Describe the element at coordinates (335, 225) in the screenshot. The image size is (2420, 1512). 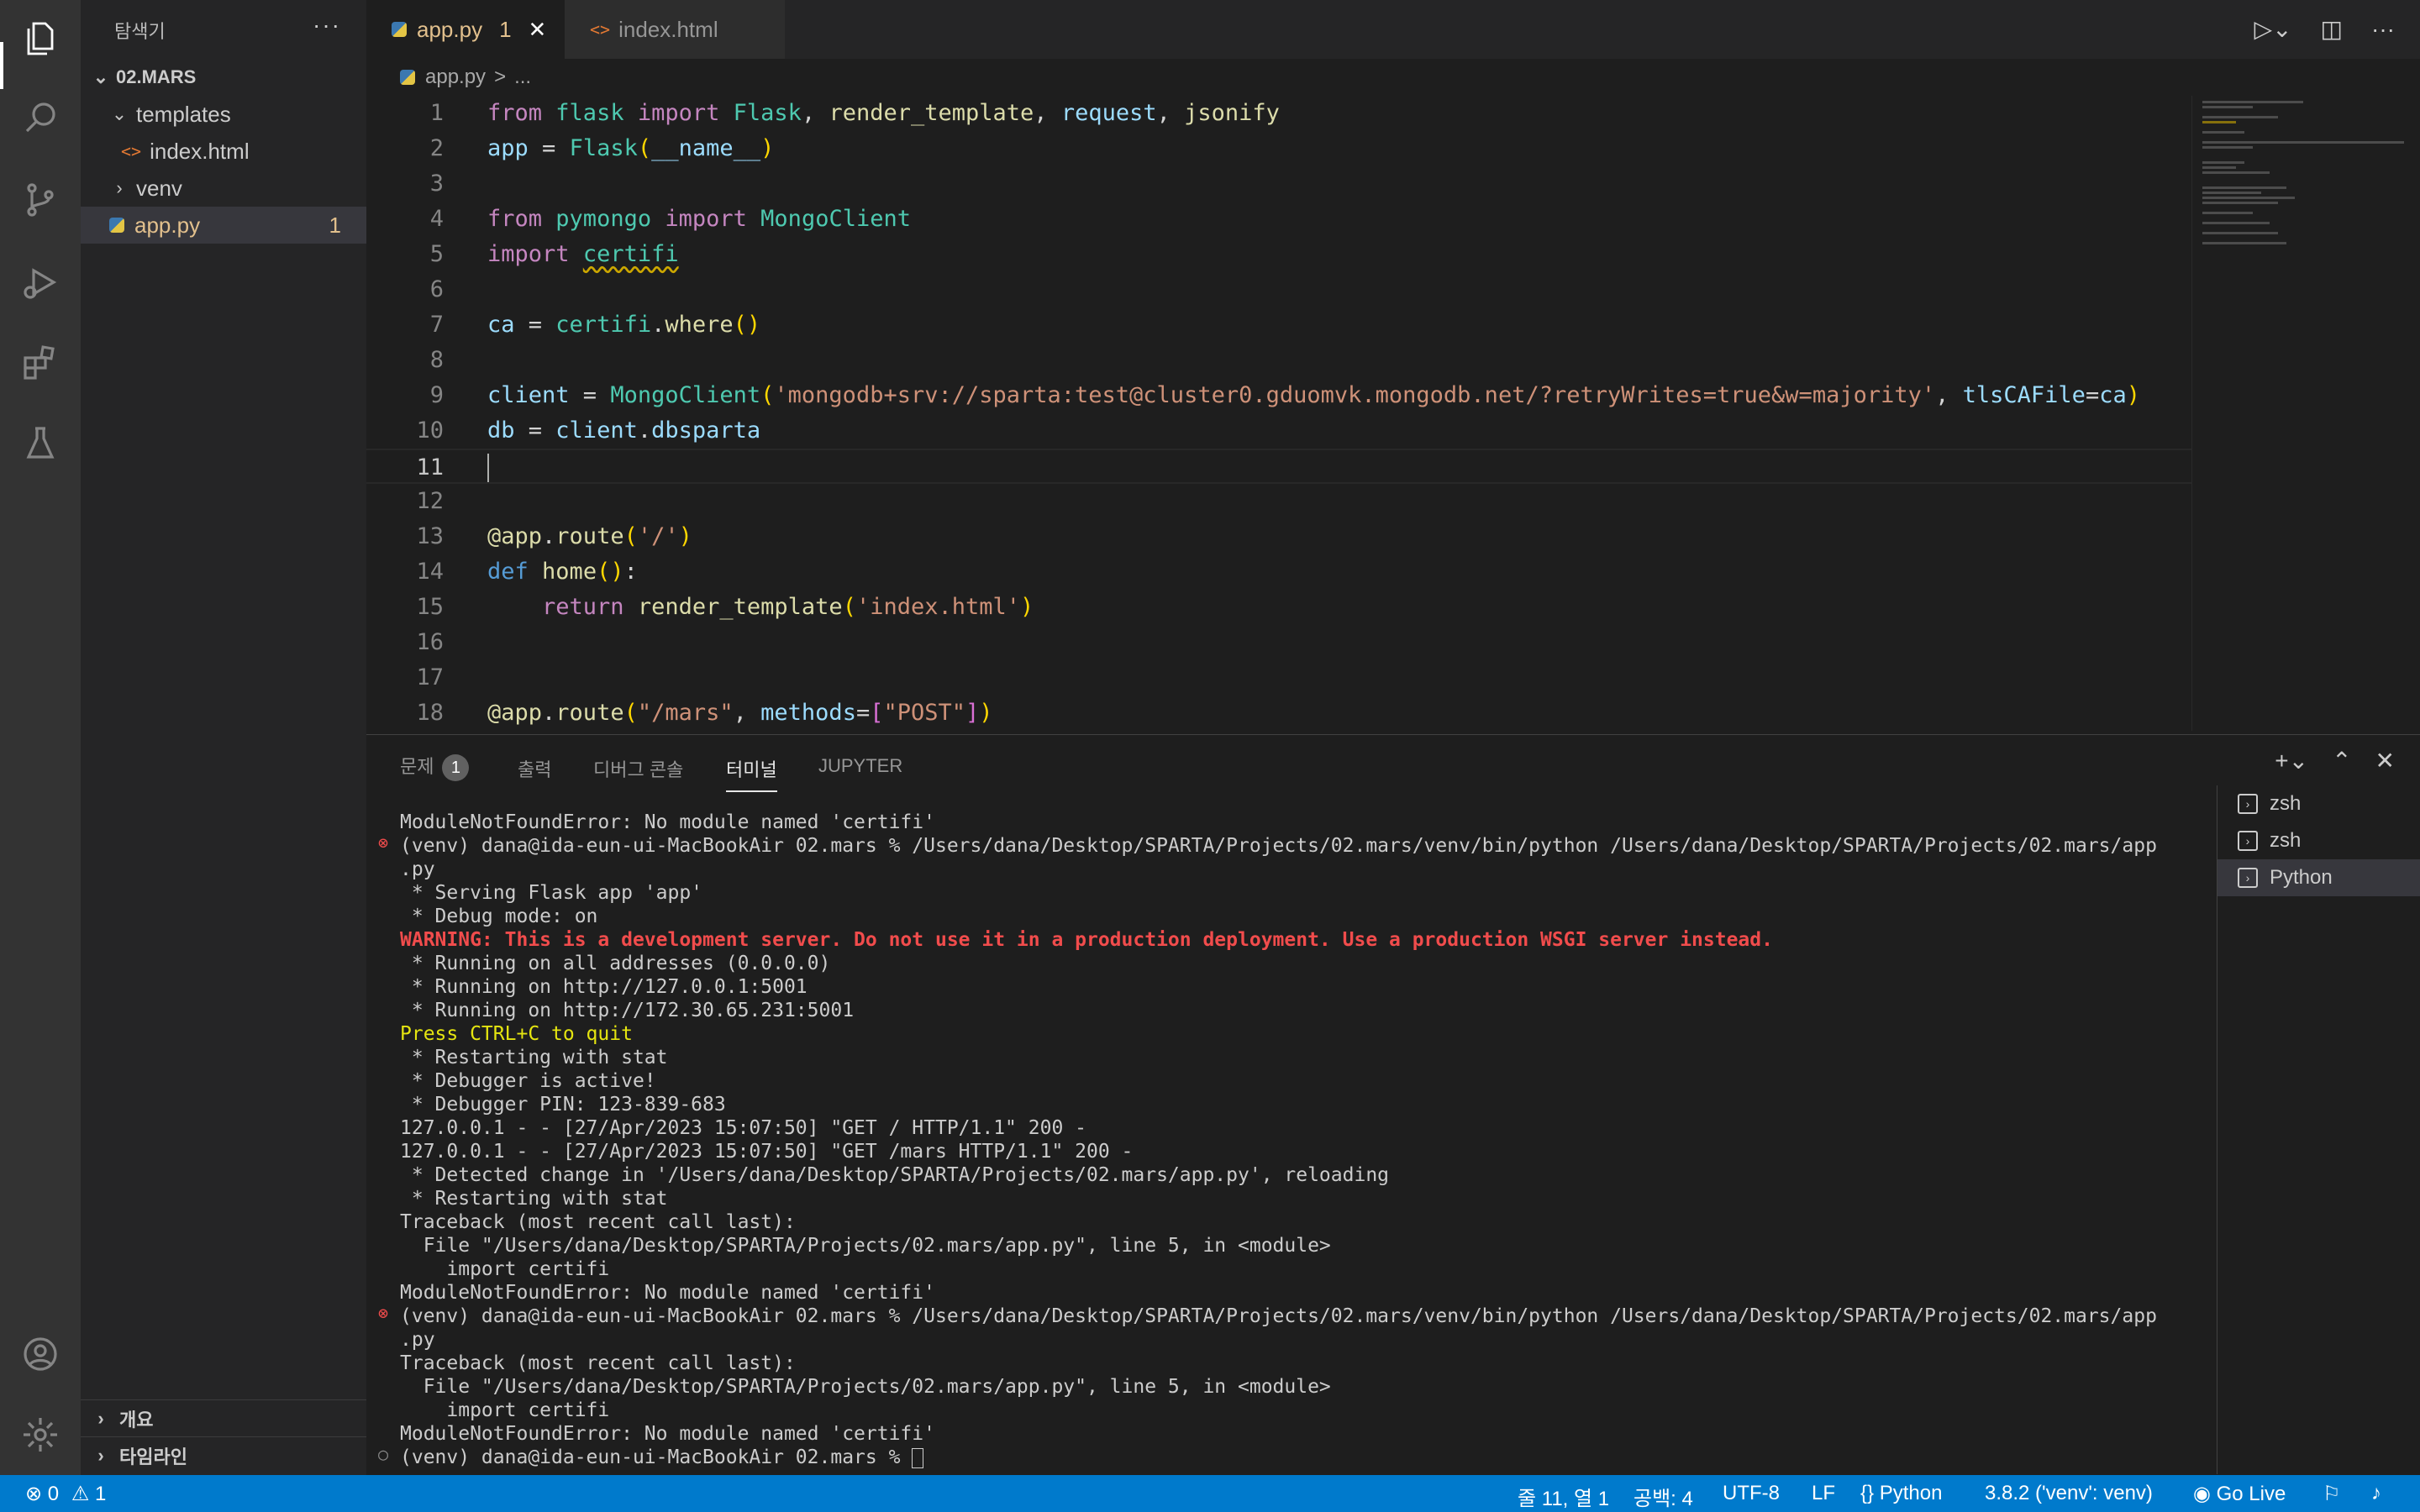
I see `problem-count: 1` at that location.